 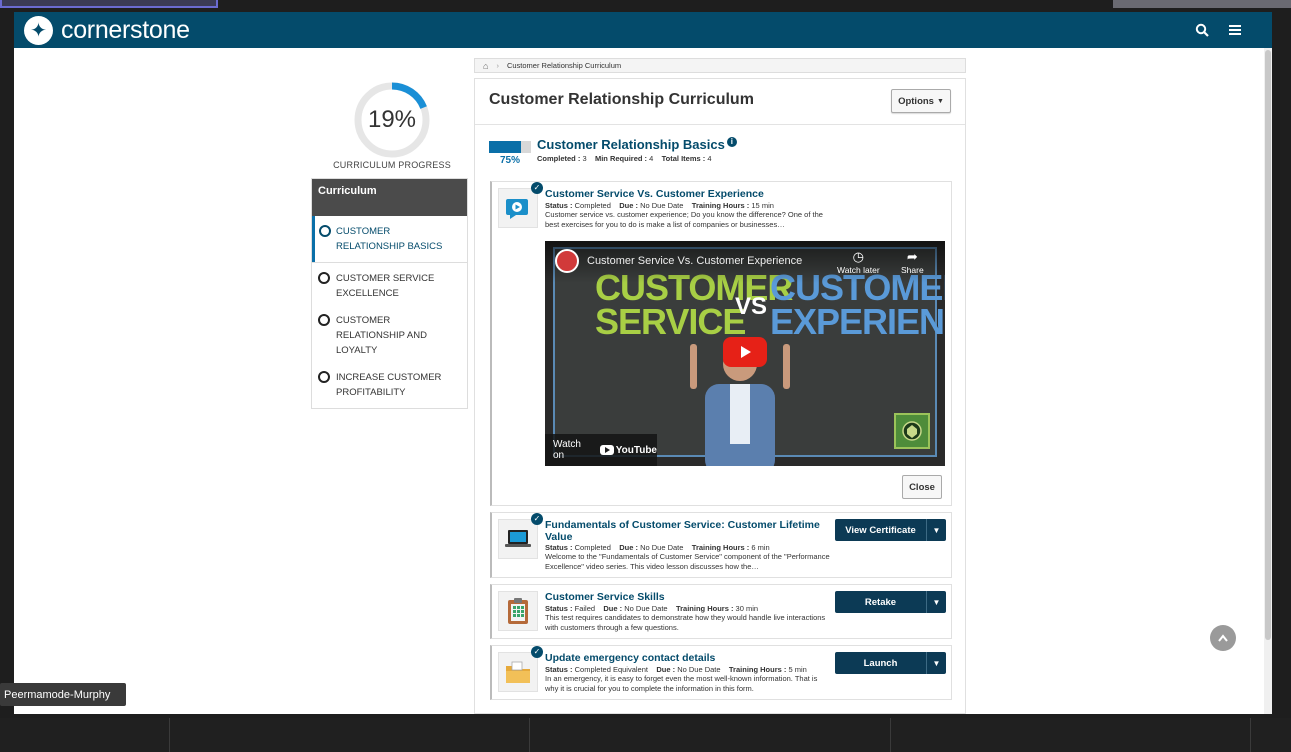 I want to click on curriculum-progress-ring: 19%, so click(x=392, y=120).